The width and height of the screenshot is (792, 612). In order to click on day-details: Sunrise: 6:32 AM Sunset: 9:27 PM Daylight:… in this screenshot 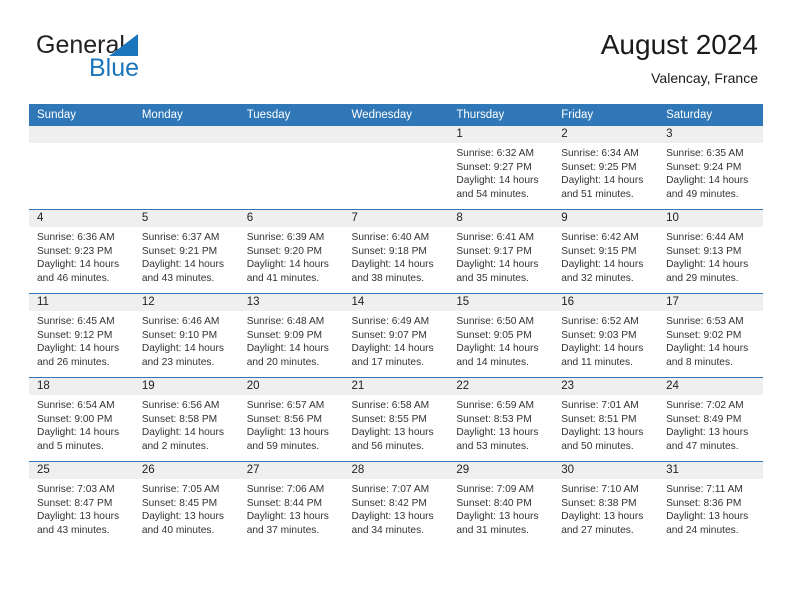, I will do `click(500, 172)`.